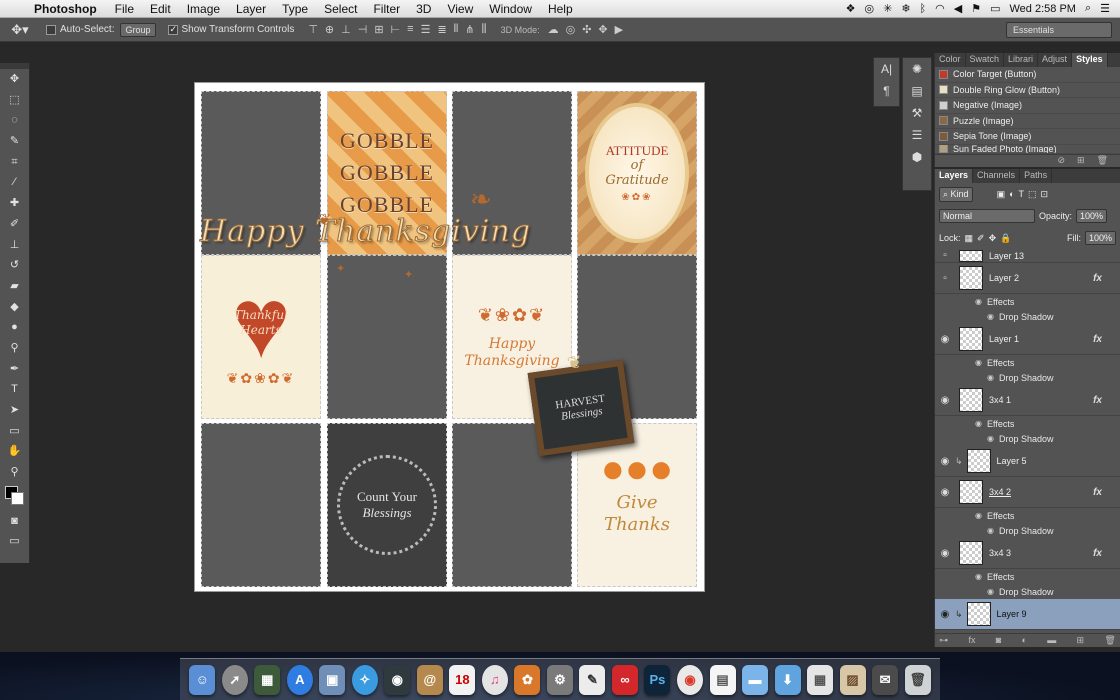 This screenshot has width=1120, height=700. What do you see at coordinates (484, 29) in the screenshot?
I see `distribute-right-icon: ⫼` at bounding box center [484, 29].